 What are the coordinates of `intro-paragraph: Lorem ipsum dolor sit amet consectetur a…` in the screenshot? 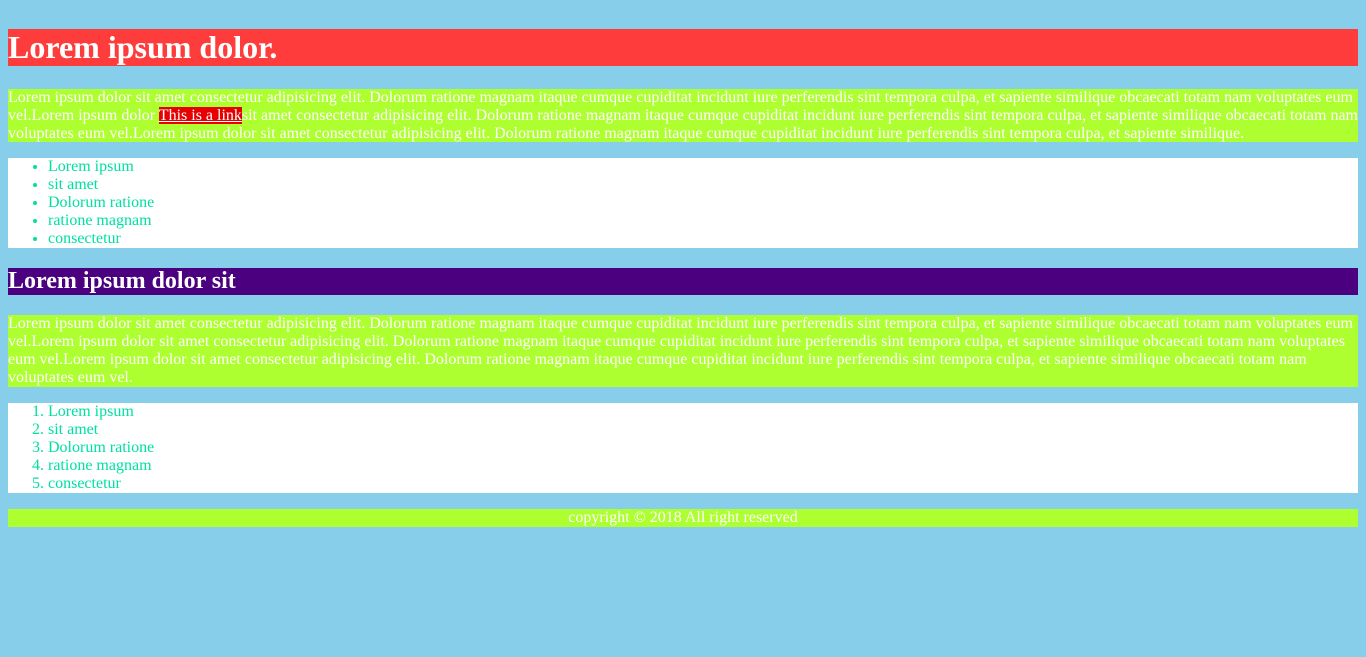 It's located at (683, 115).